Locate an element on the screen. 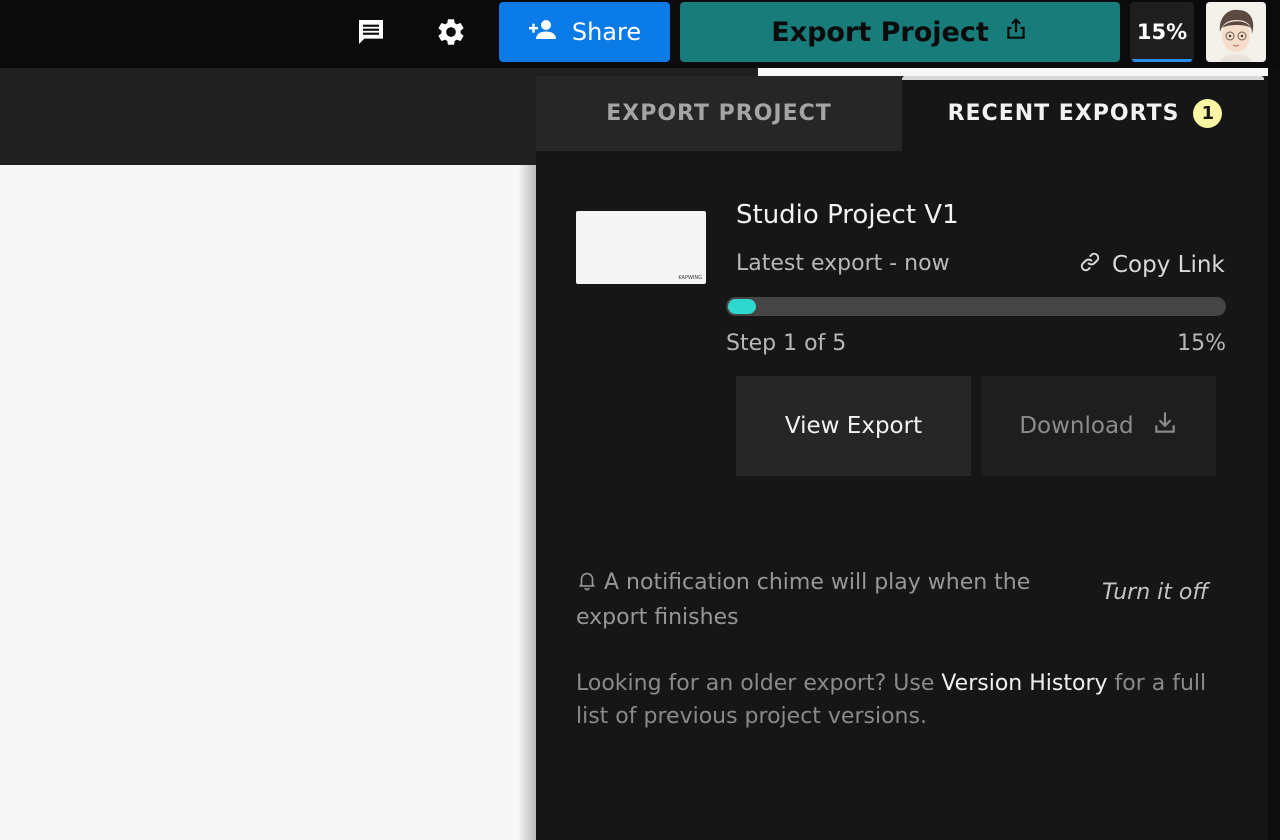 The image size is (1280, 840). tab-recent-exports: RECENT EXPORTS 1 is located at coordinates (1085, 113).